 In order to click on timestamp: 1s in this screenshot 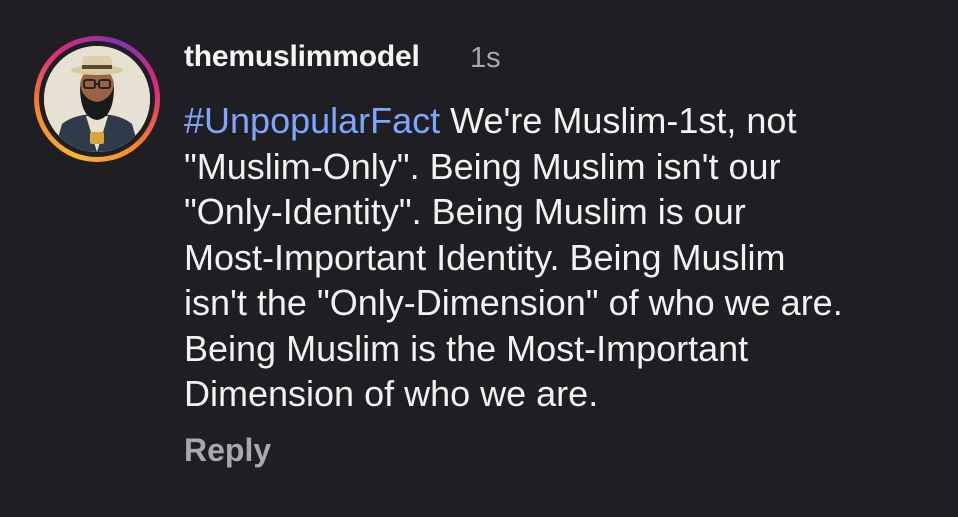, I will do `click(485, 58)`.